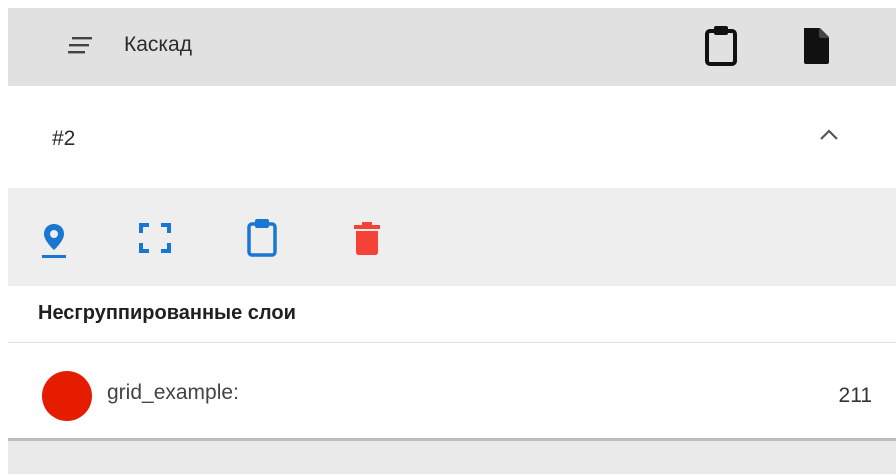  What do you see at coordinates (829, 134) in the screenshot?
I see `chevron-up-icon` at bounding box center [829, 134].